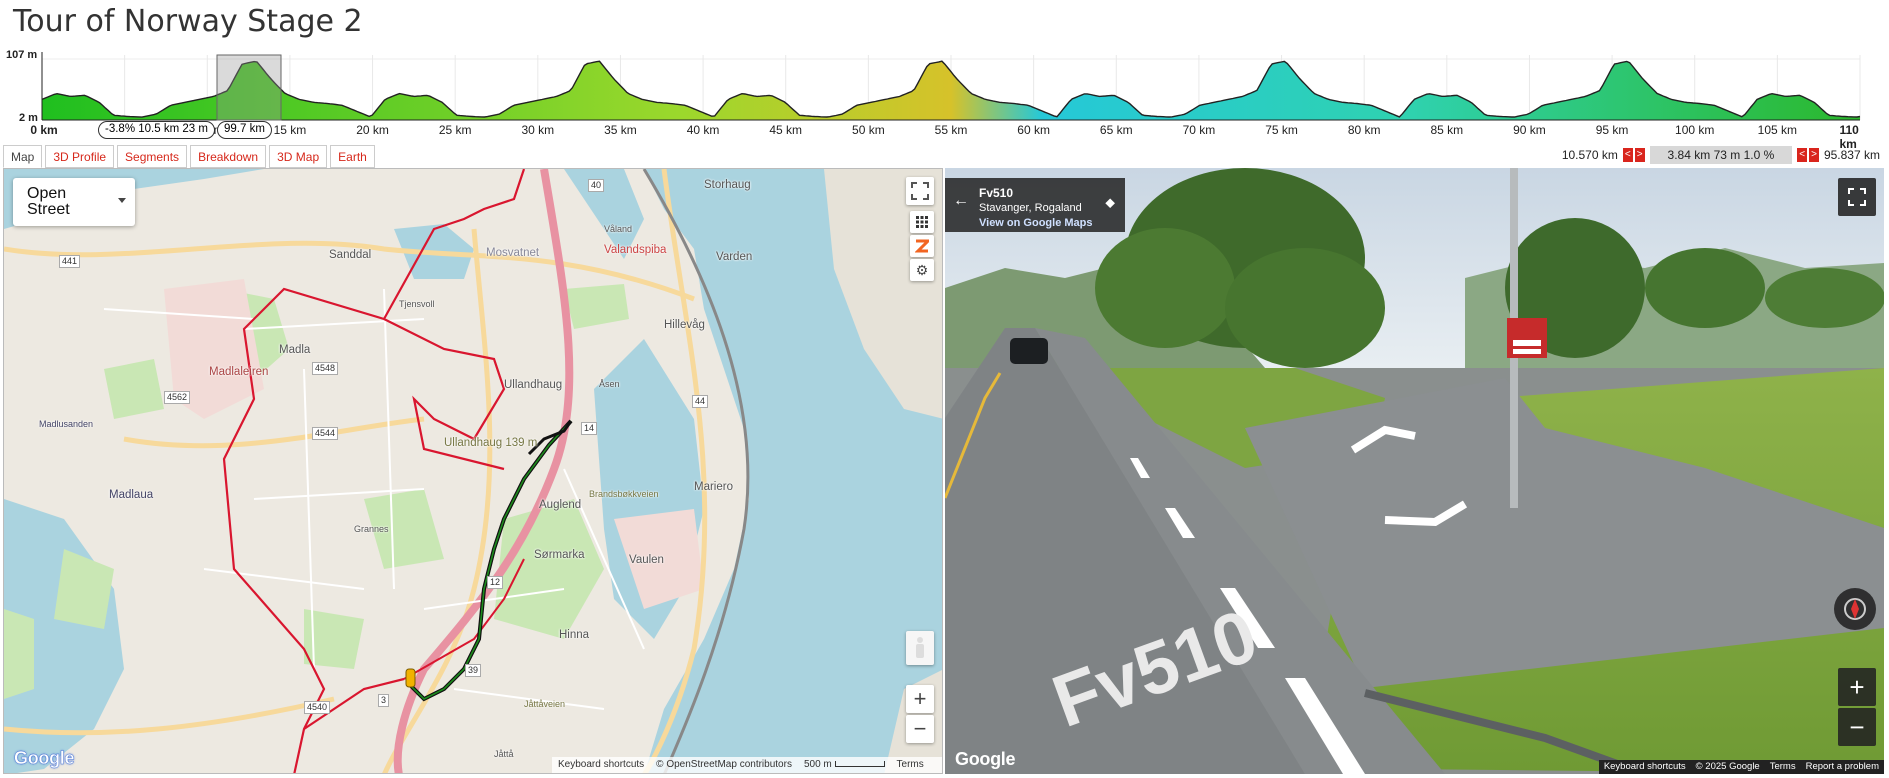 This screenshot has height=778, width=1889. I want to click on map-place-label: Jåttå, so click(504, 754).